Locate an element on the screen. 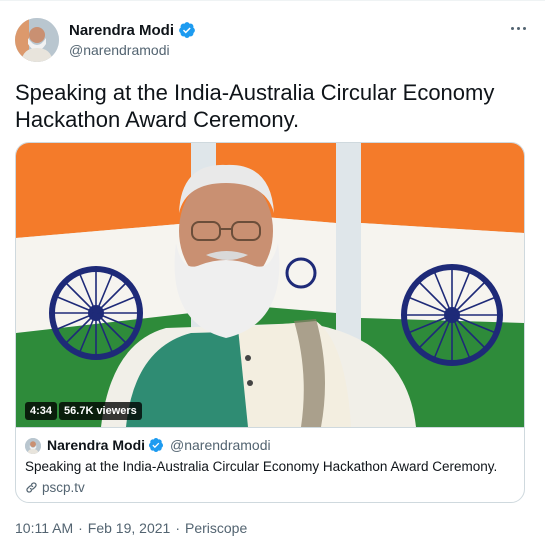  verified-badge-icon is located at coordinates (187, 30).